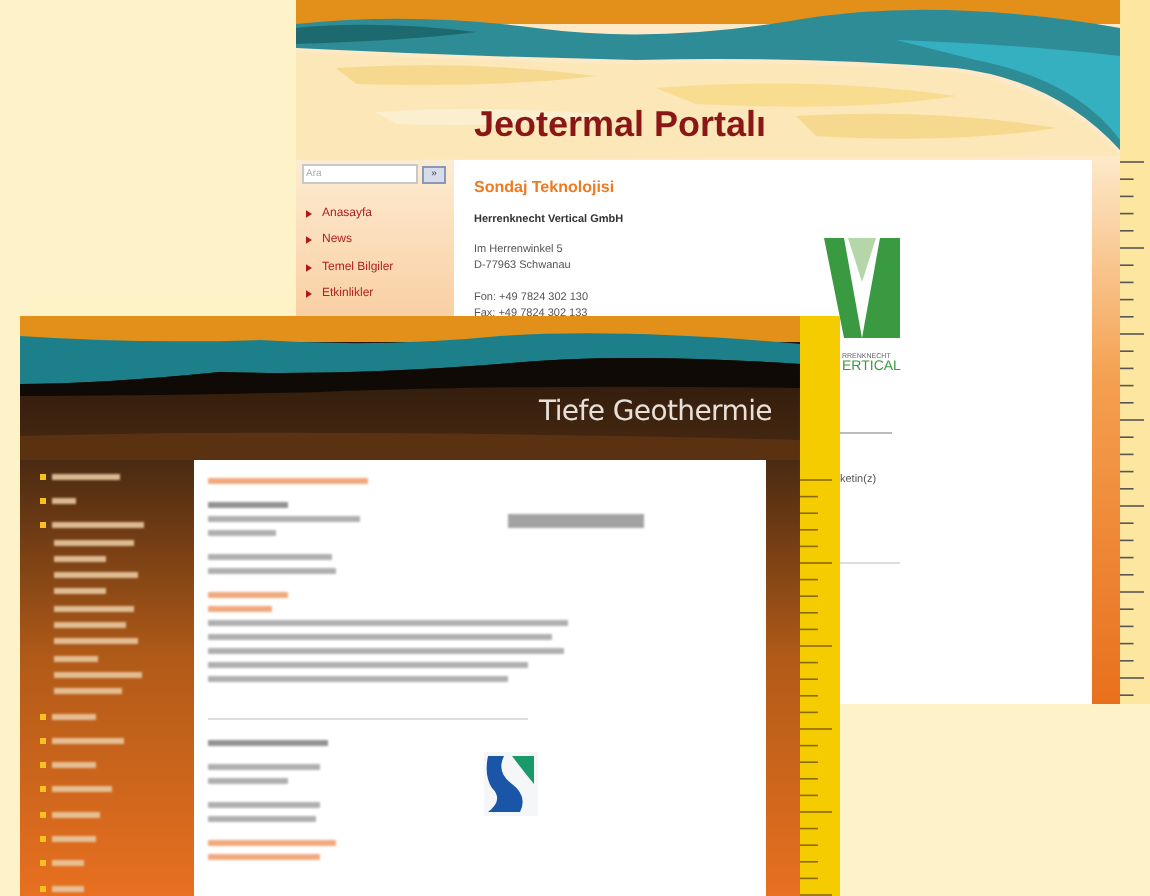 Image resolution: width=1150 pixels, height=896 pixels. Describe the element at coordinates (620, 125) in the screenshot. I see `site-title: Jeotermal Portalı` at that location.